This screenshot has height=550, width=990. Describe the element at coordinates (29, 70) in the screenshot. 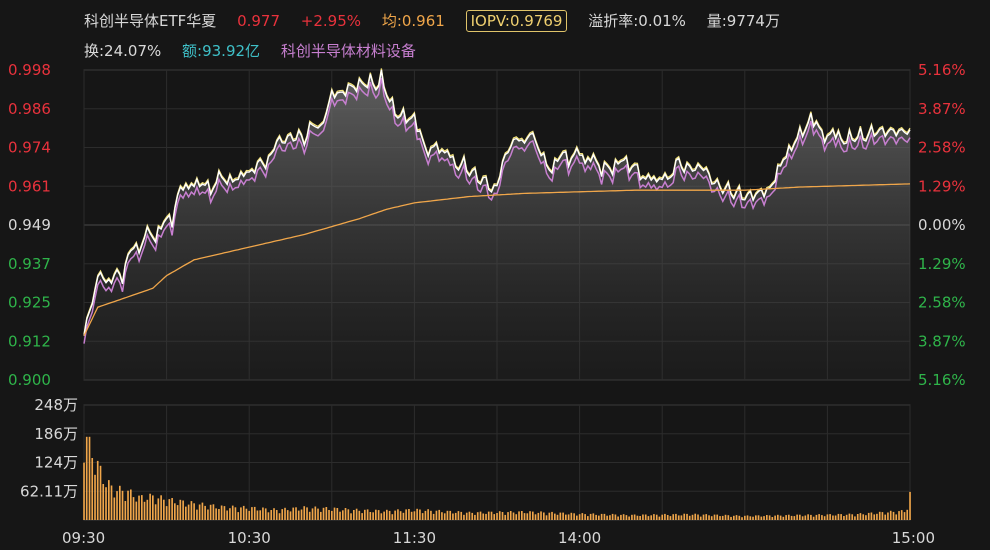

I see `y-tick-left: 0.998` at that location.